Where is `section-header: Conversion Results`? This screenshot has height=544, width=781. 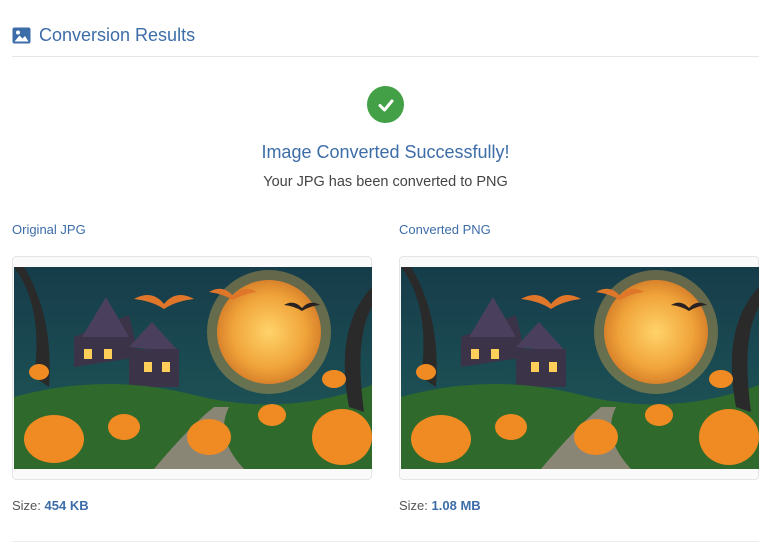
section-header: Conversion Results is located at coordinates (385, 39).